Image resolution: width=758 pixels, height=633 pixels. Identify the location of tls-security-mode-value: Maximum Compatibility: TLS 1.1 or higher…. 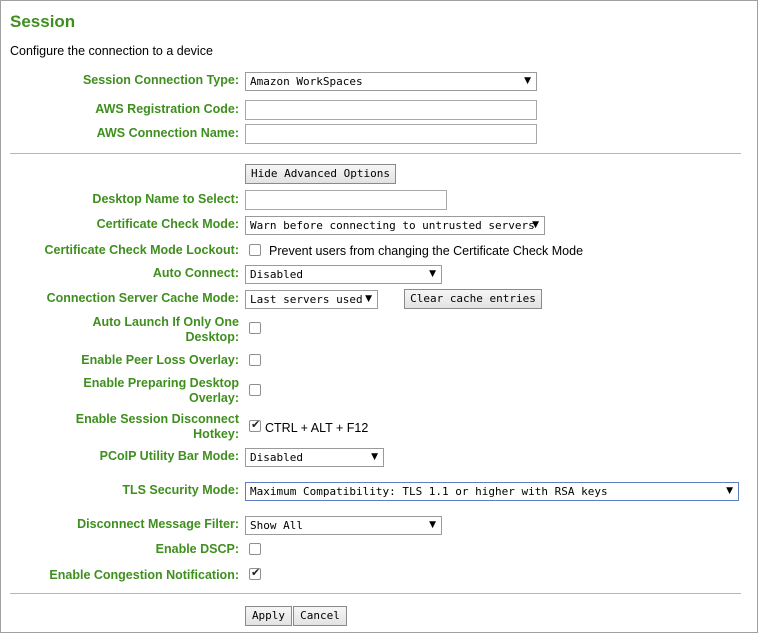
(429, 491).